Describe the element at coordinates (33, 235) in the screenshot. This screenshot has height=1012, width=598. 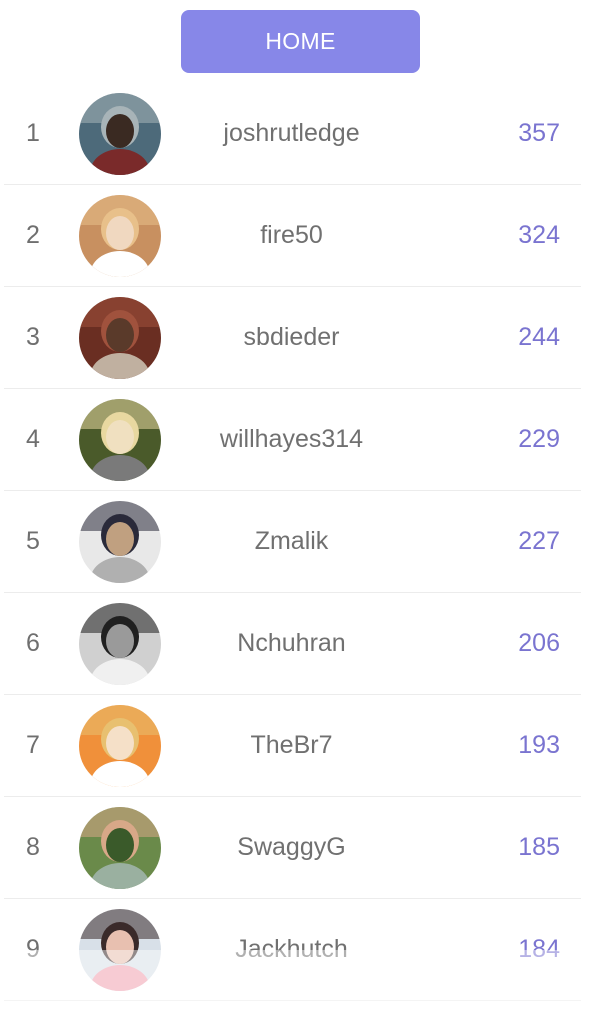
I see `rank-number: 2` at that location.